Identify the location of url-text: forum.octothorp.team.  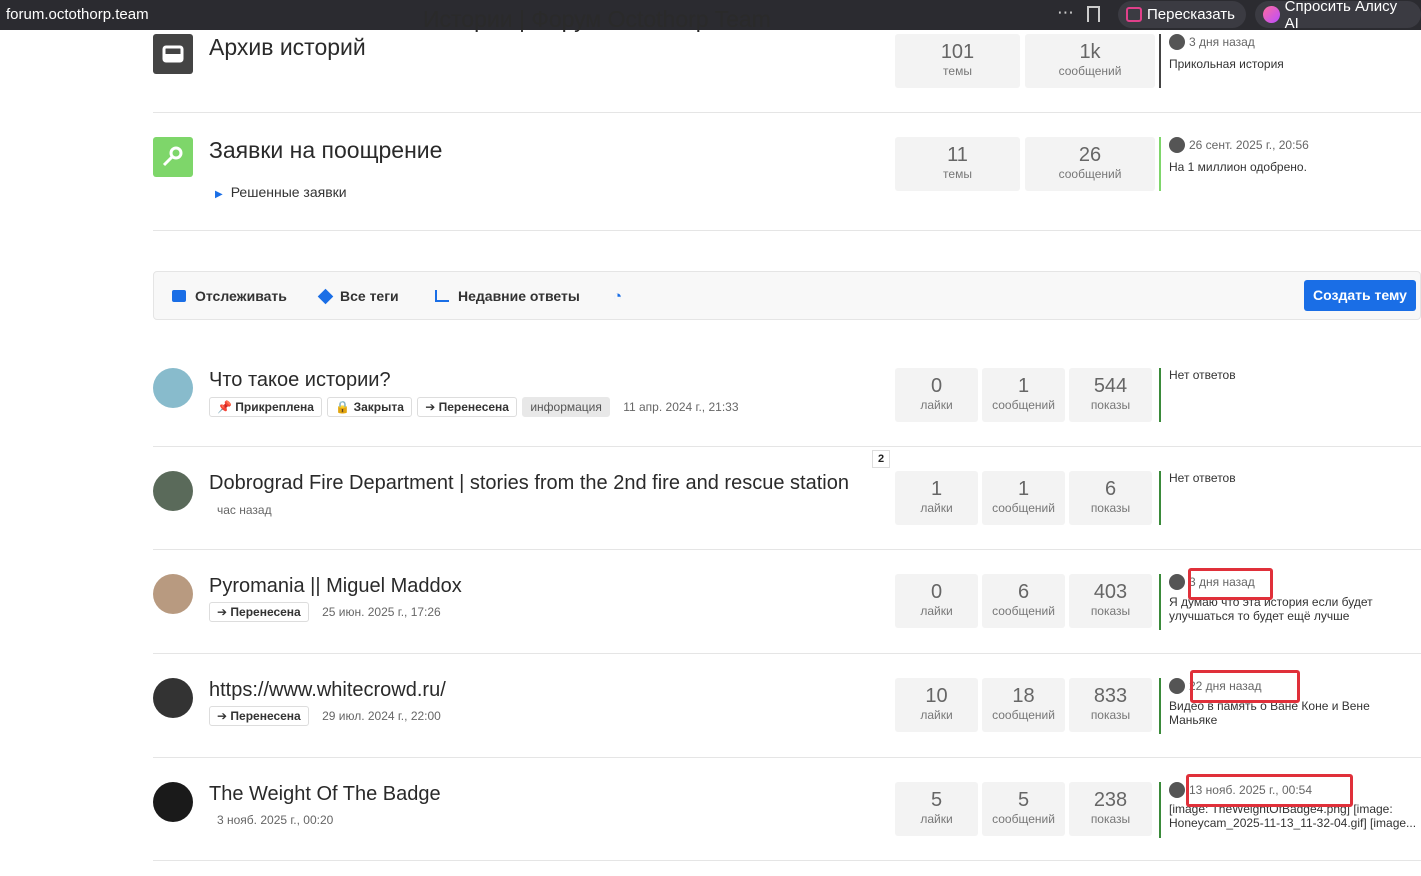
(77, 14).